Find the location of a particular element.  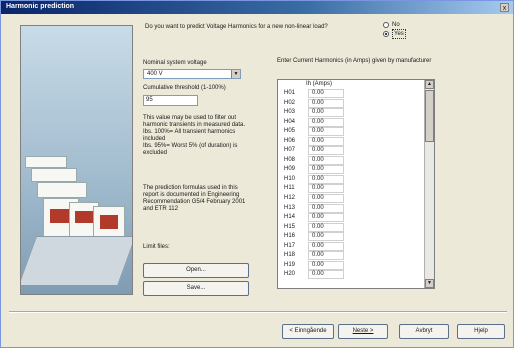

title-bar: Harmonic prediction x is located at coordinates (257, 7).